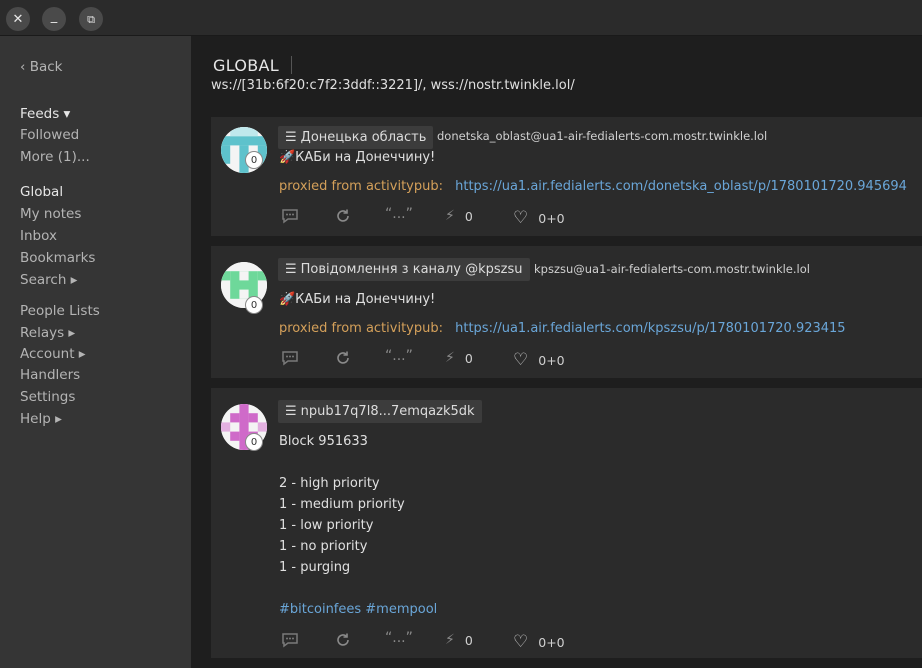 This screenshot has height=668, width=922. I want to click on author-name: Повідомлення з каналу @kpszsu, so click(411, 269).